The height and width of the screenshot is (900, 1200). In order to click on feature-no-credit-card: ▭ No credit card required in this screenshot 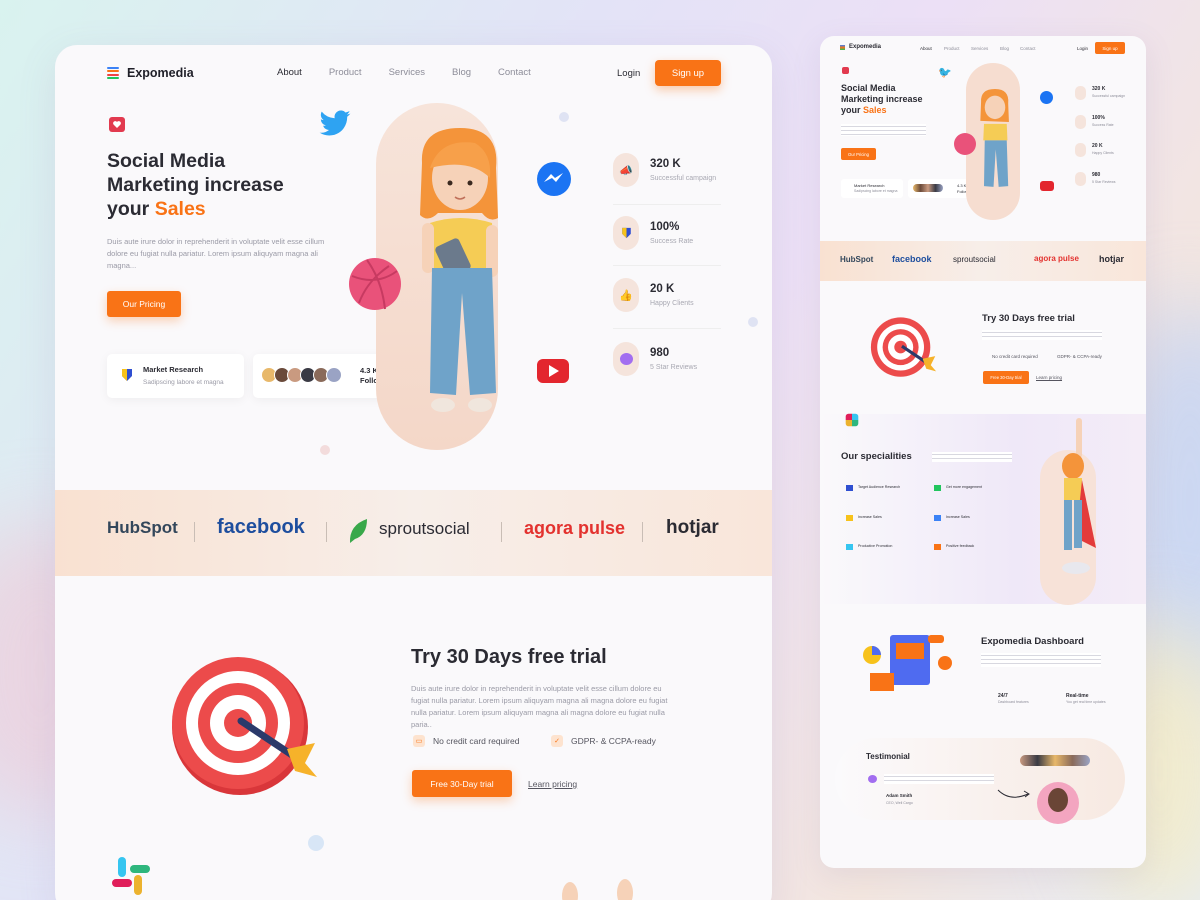, I will do `click(466, 741)`.